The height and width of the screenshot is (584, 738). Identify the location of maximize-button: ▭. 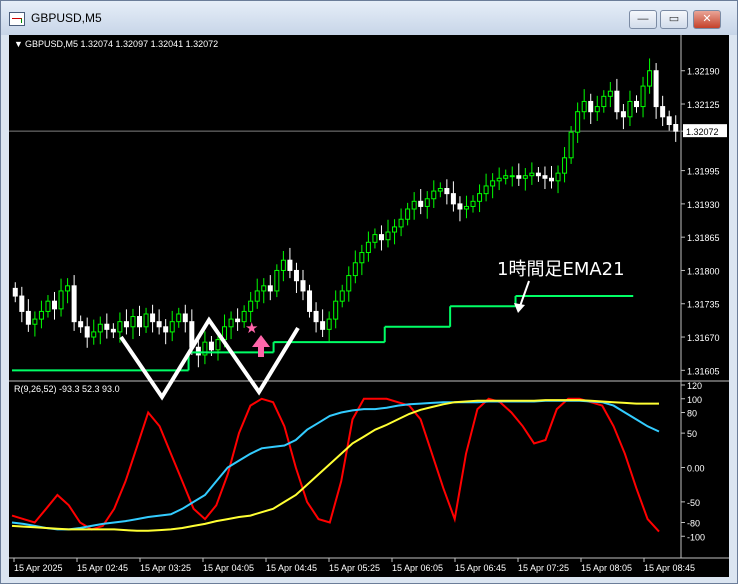
(674, 19).